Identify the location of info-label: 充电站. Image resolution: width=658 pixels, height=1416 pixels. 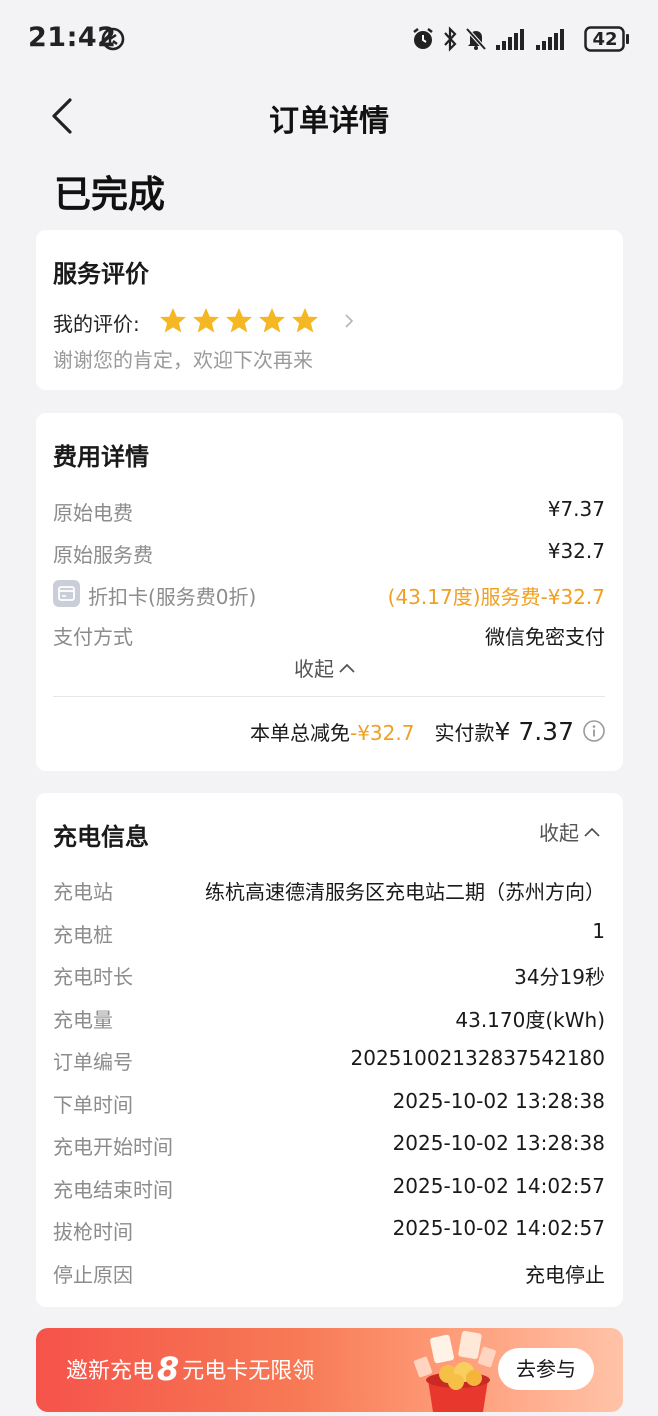
(83, 892).